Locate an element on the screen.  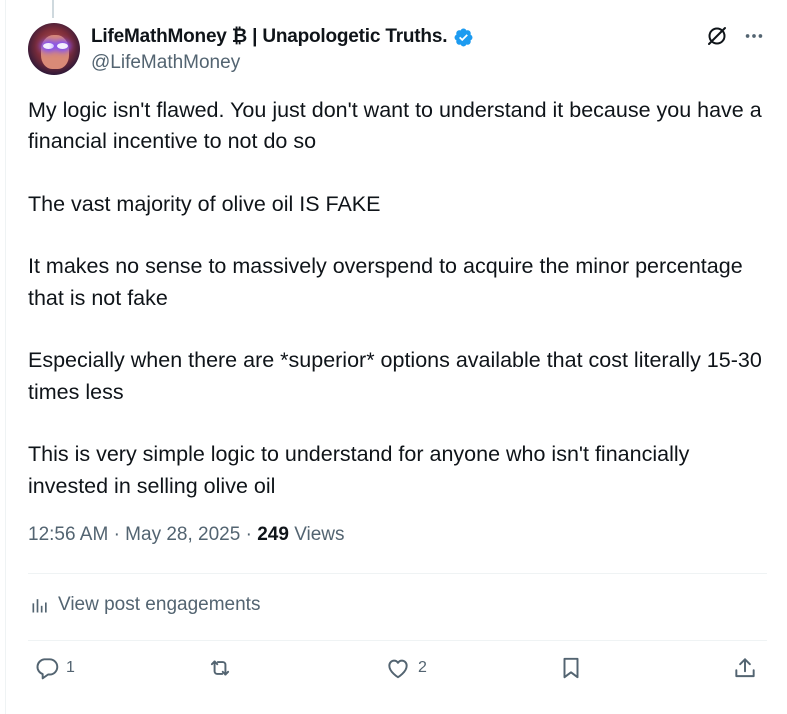
left-border is located at coordinates (5, 357).